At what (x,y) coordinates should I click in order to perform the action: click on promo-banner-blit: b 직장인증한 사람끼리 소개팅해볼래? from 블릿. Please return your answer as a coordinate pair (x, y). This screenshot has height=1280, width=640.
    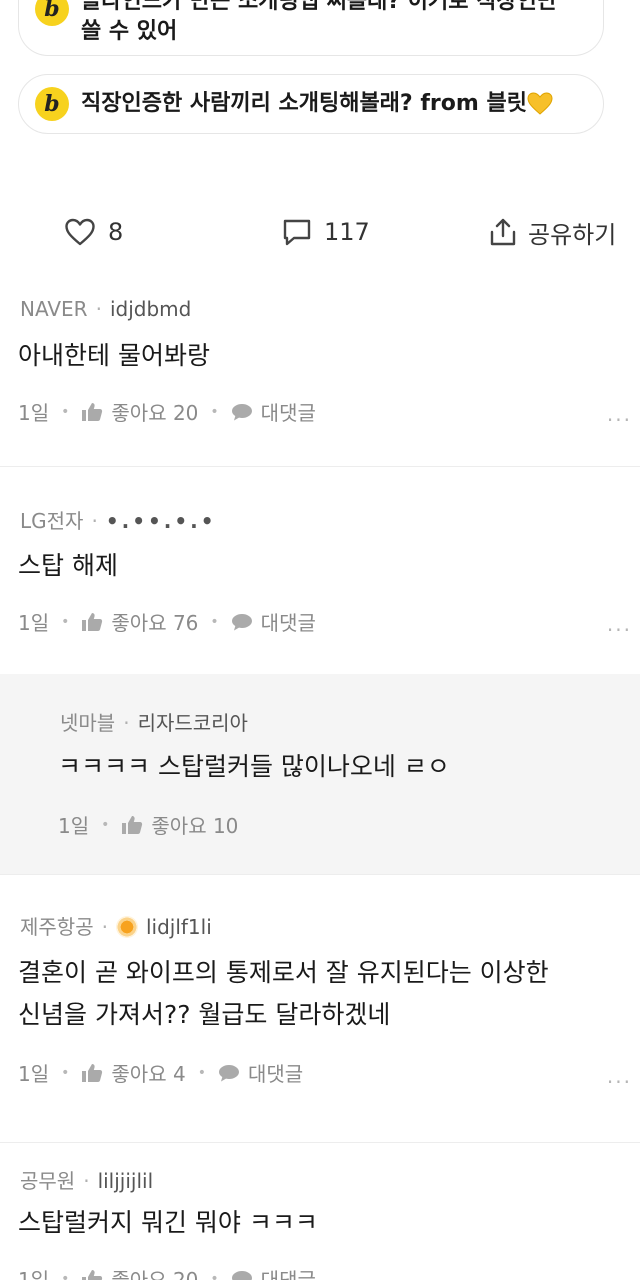
    Looking at the image, I should click on (311, 104).